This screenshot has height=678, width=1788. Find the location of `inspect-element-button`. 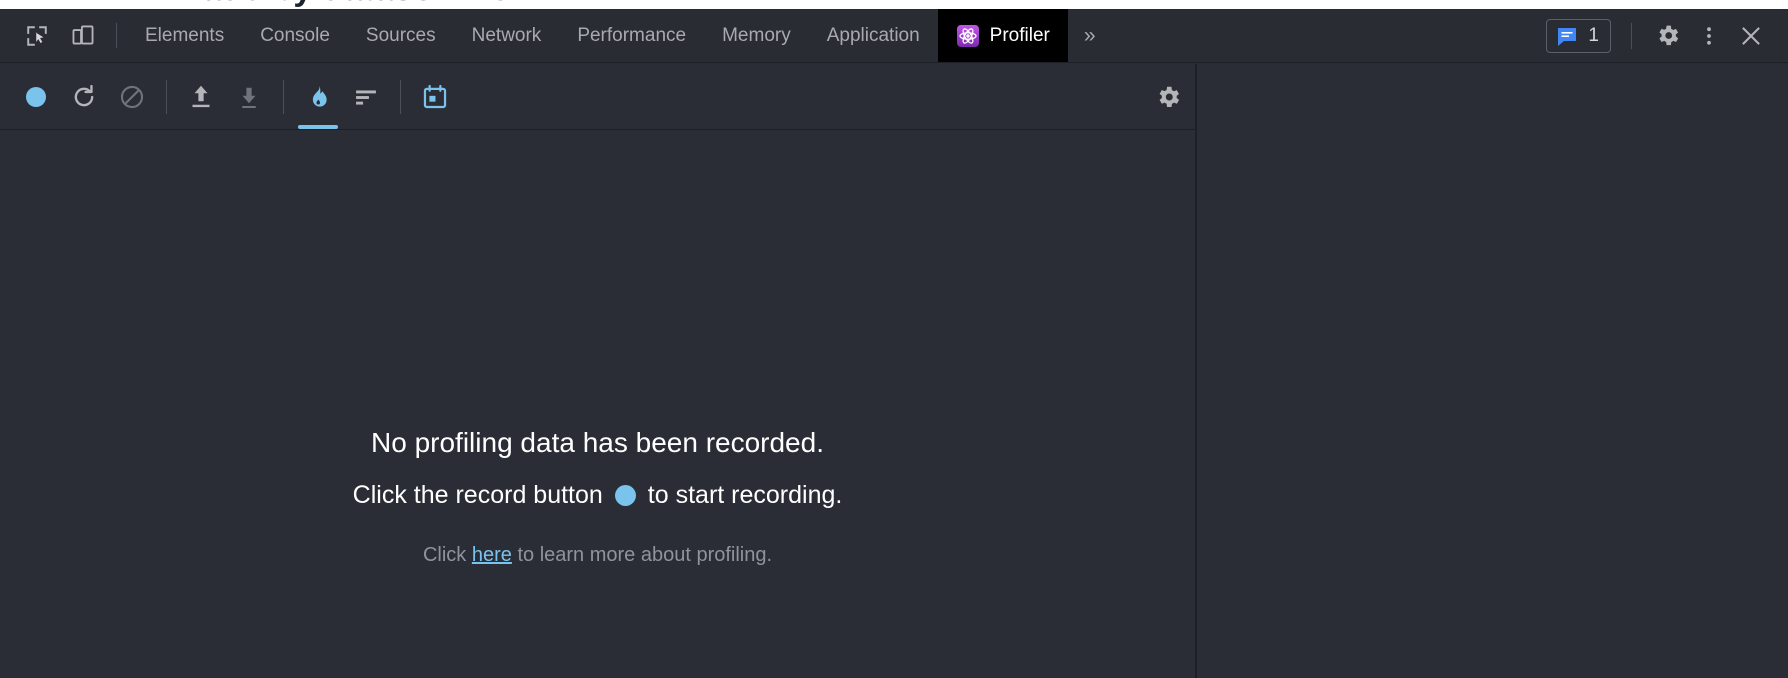

inspect-element-button is located at coordinates (37, 35).